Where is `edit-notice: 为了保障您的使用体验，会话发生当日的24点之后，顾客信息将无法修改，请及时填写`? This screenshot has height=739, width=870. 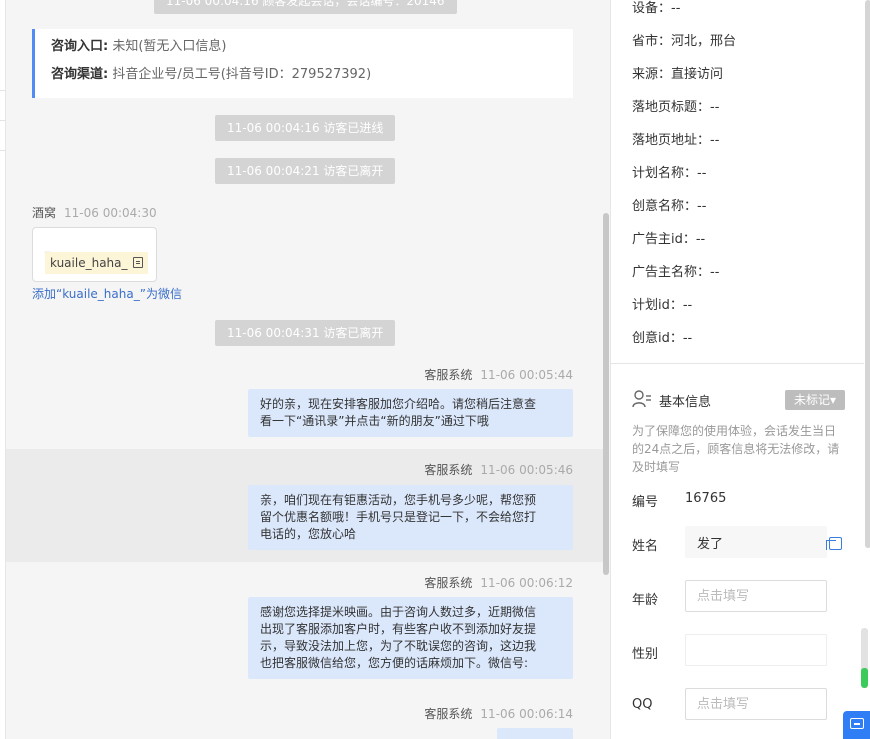 edit-notice: 为了保障您的使用体验，会话发生当日的24点之后，顾客信息将无法修改，请及时填写 is located at coordinates (736, 449).